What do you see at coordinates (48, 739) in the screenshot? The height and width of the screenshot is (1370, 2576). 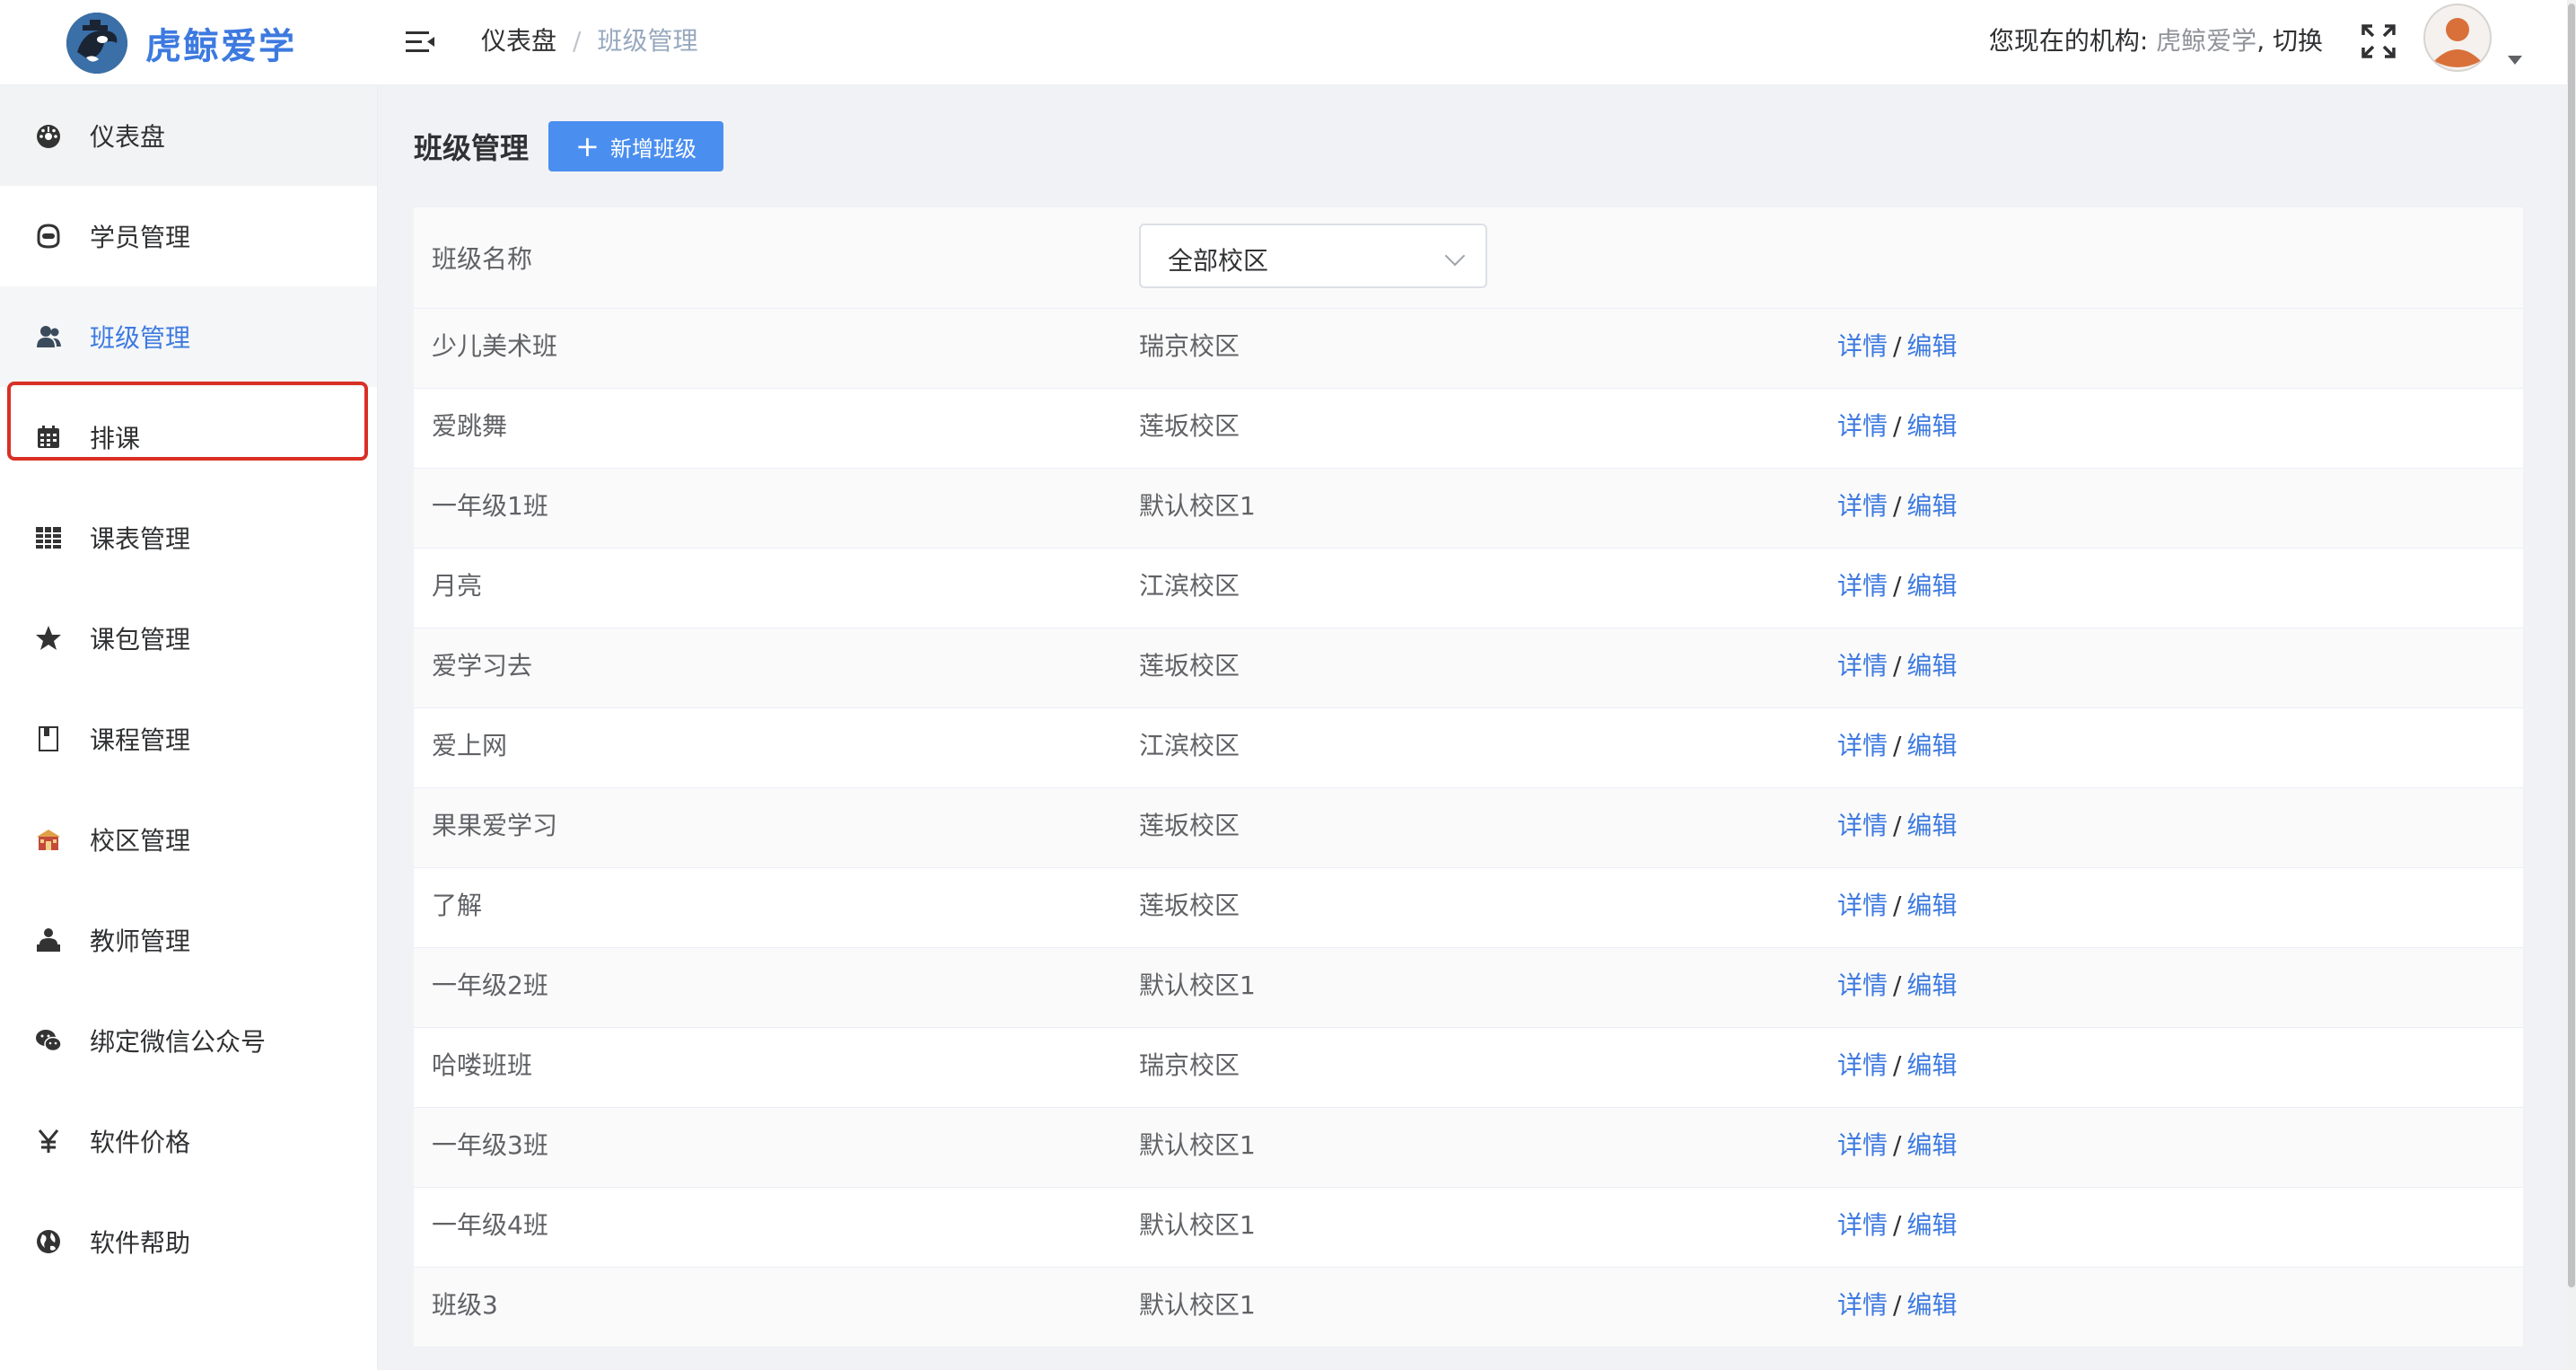 I see `book-icon` at bounding box center [48, 739].